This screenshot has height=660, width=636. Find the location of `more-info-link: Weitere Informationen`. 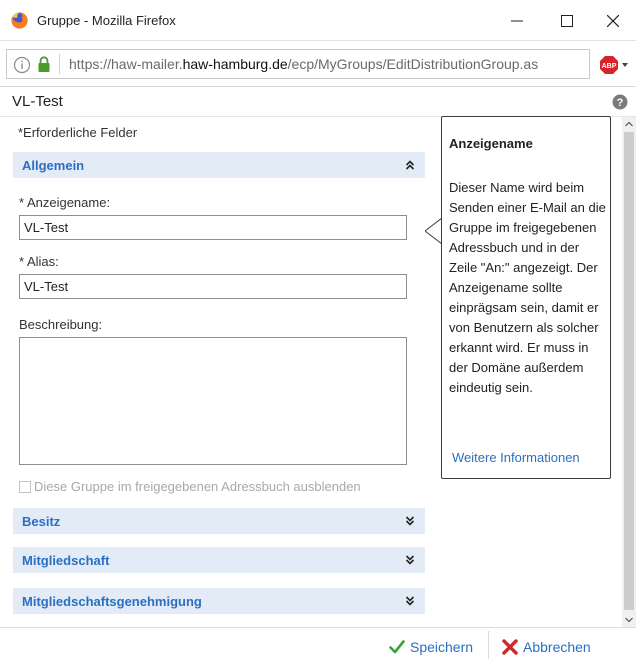

more-info-link: Weitere Informationen is located at coordinates (516, 457).